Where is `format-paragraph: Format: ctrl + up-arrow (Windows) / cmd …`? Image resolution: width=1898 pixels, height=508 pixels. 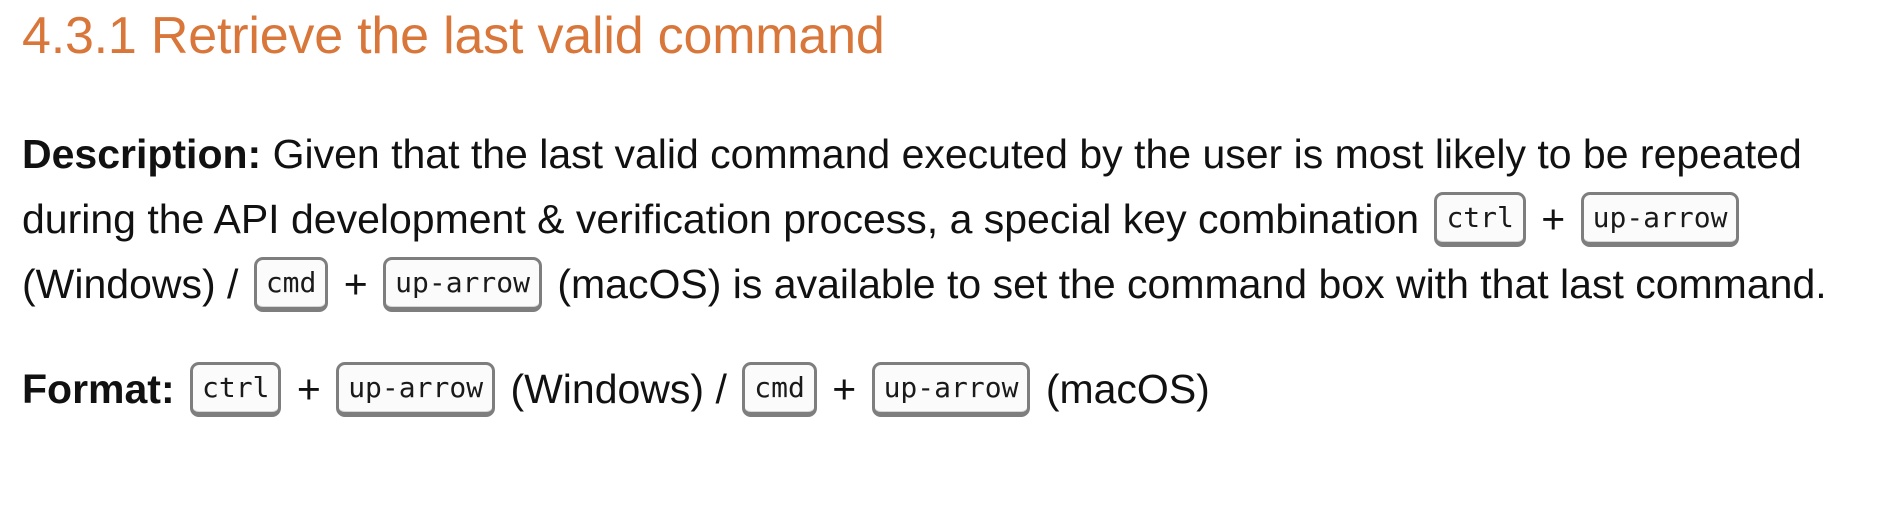
format-paragraph: Format: ctrl + up-arrow (Windows) / cmd … is located at coordinates (949, 389).